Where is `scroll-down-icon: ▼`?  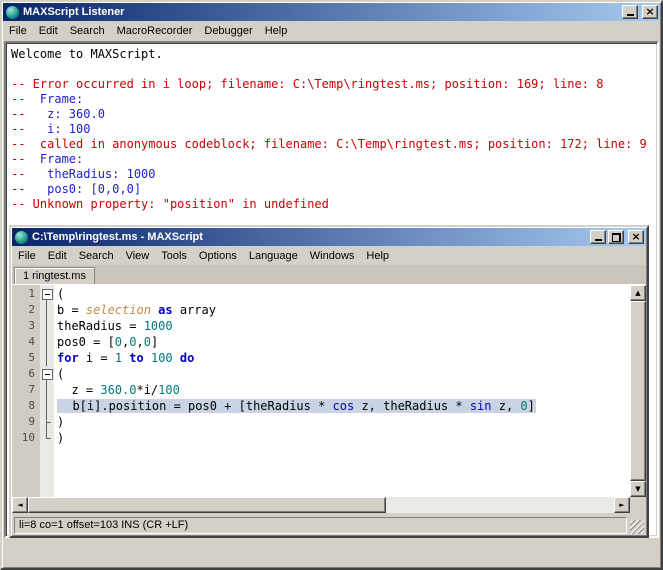
scroll-down-icon: ▼ is located at coordinates (638, 488).